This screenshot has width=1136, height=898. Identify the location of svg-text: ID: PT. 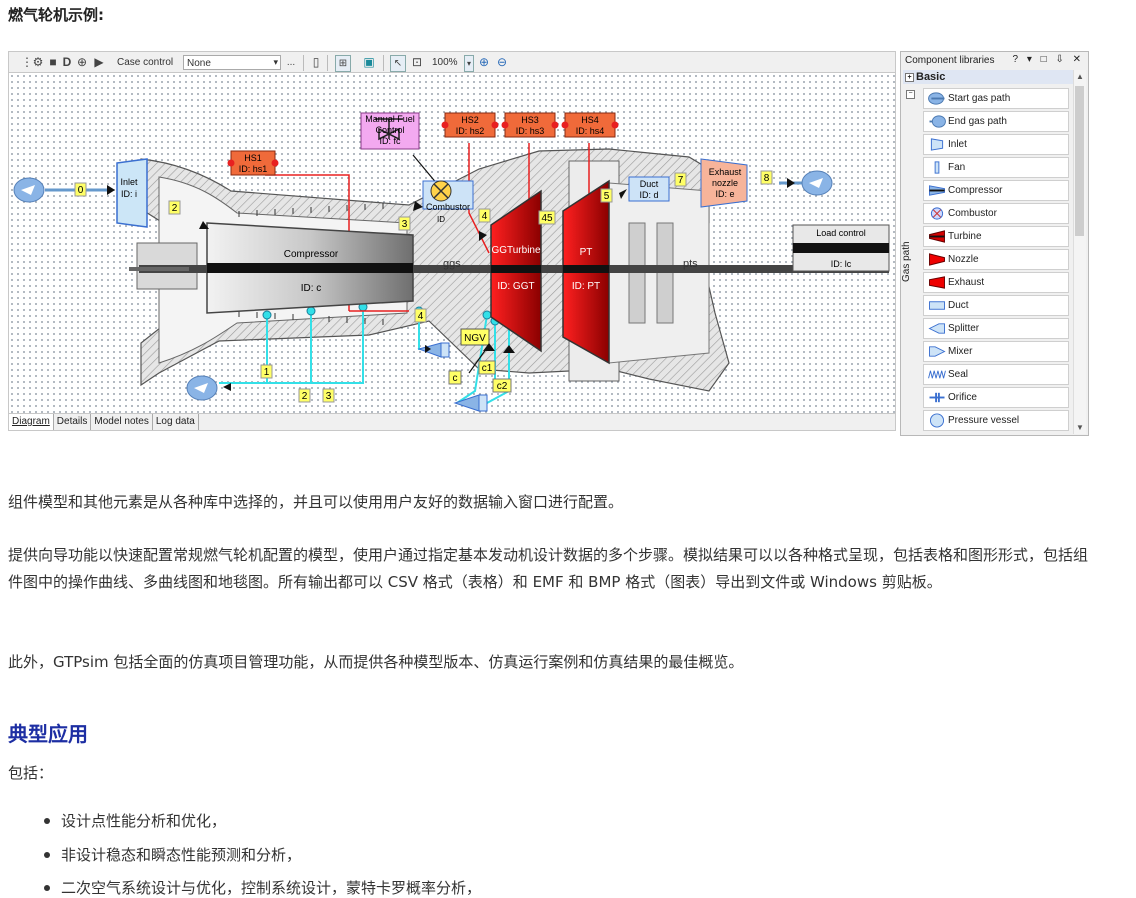
(586, 286).